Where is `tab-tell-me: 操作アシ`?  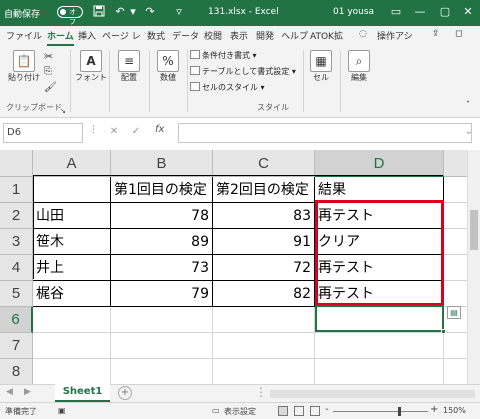
tab-tell-me: 操作アシ is located at coordinates (395, 35).